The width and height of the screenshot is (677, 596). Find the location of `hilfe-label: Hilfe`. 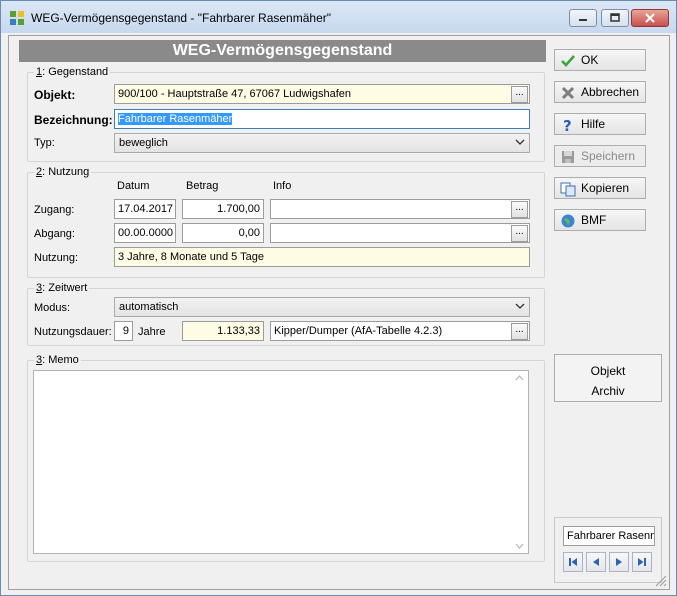

hilfe-label: Hilfe is located at coordinates (593, 124).